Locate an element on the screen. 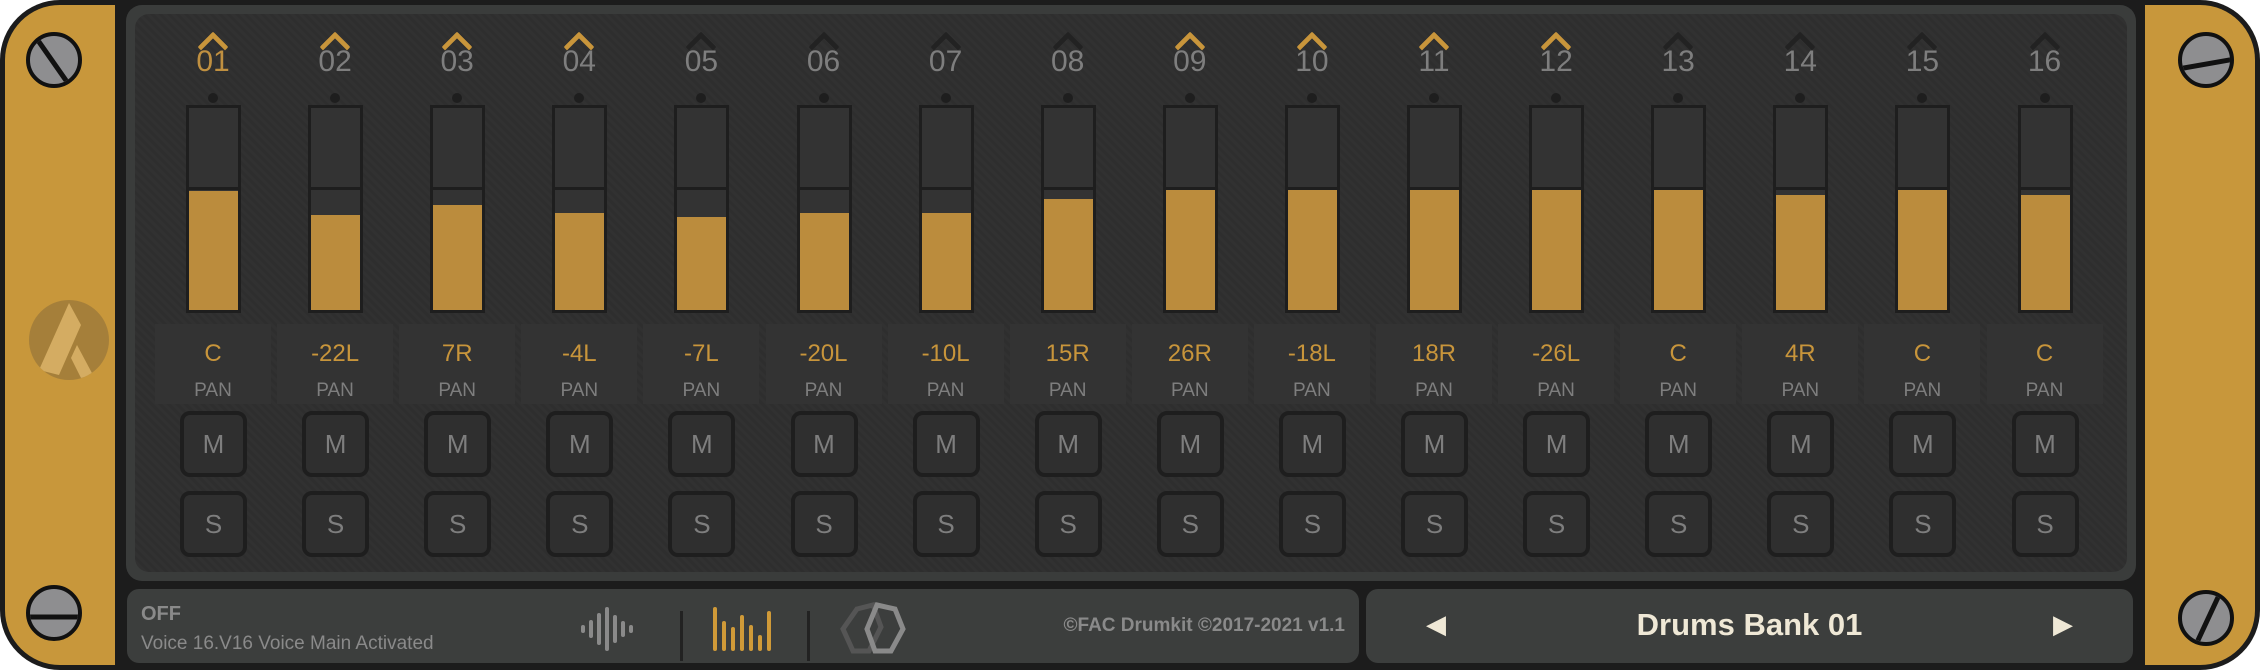 The image size is (2260, 670). voice-status: Voice 16.V16 Voice Main Activated is located at coordinates (287, 643).